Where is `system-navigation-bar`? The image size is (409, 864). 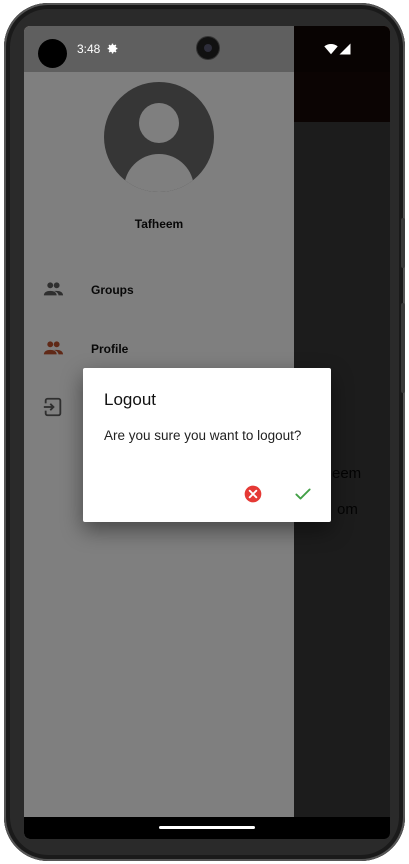
system-navigation-bar is located at coordinates (207, 828).